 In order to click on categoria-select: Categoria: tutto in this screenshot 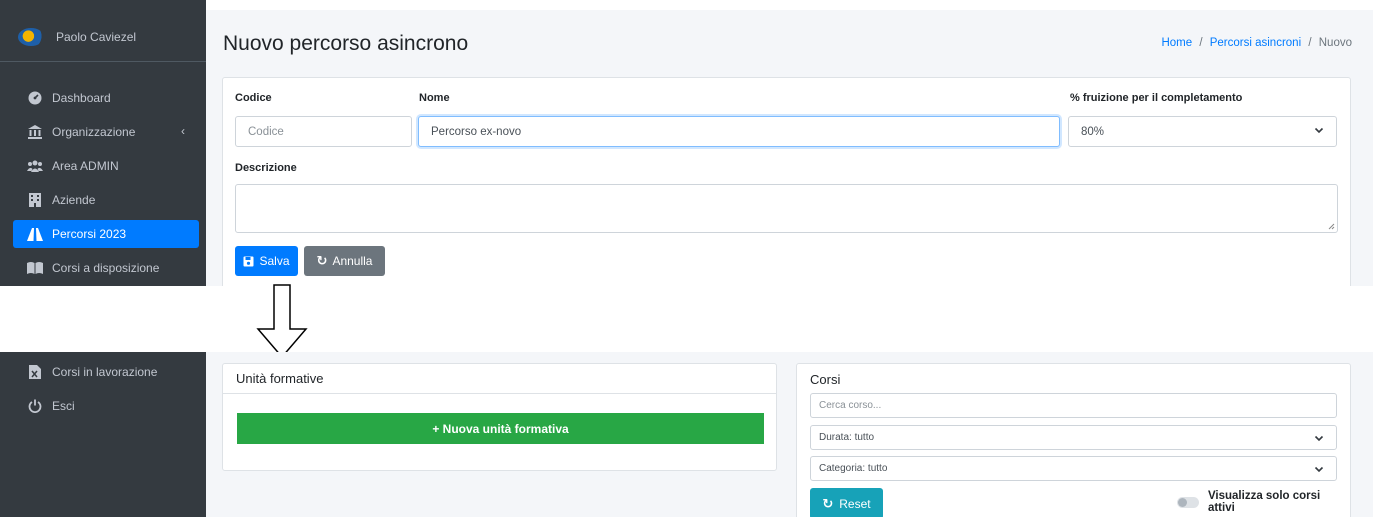, I will do `click(1073, 468)`.